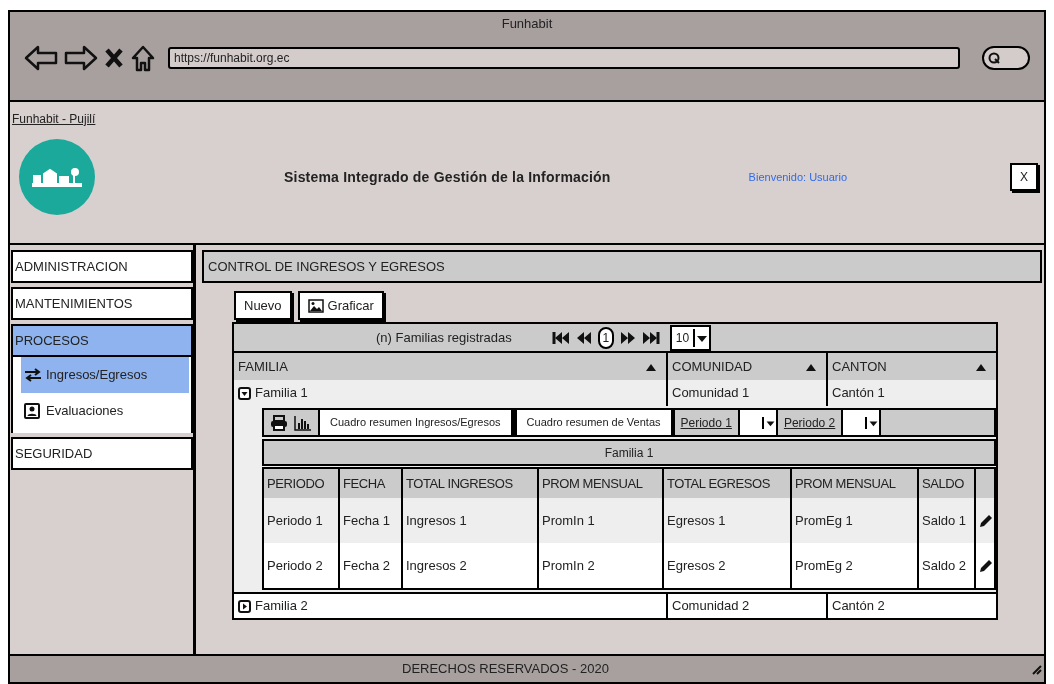  I want to click on search-icon, so click(994, 57).